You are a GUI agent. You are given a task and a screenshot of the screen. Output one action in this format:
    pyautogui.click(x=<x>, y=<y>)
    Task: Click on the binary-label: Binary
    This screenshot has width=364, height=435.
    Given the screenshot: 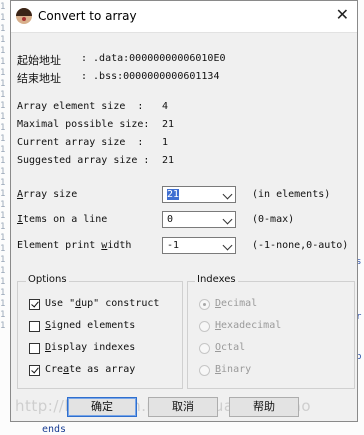 What is the action you would take?
    pyautogui.click(x=233, y=369)
    